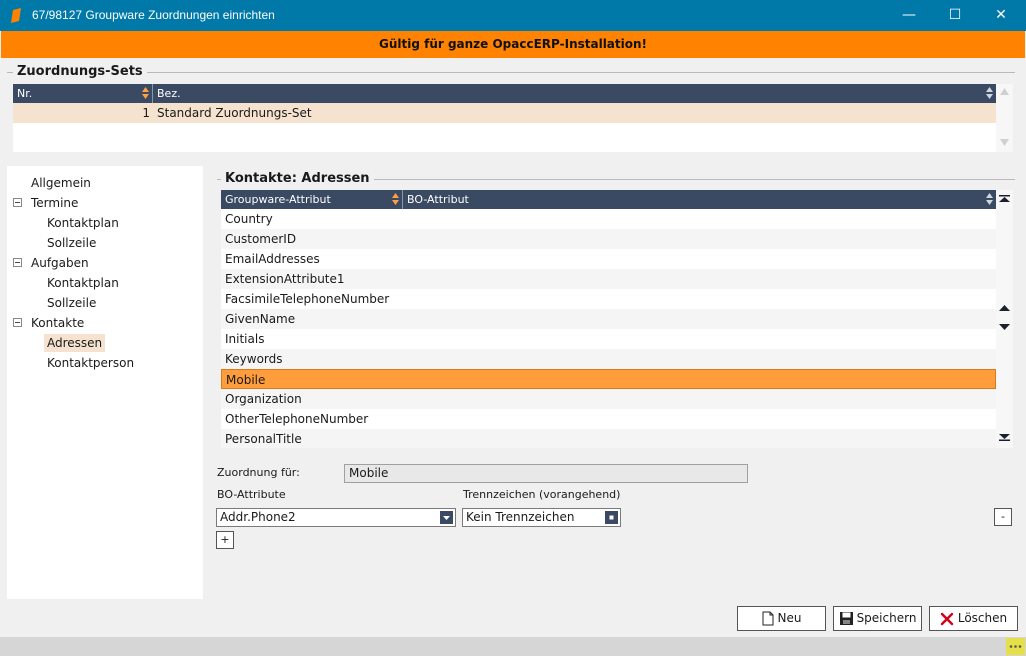 The width and height of the screenshot is (1026, 656). What do you see at coordinates (1001, 15) in the screenshot?
I see `close-button: ✕` at bounding box center [1001, 15].